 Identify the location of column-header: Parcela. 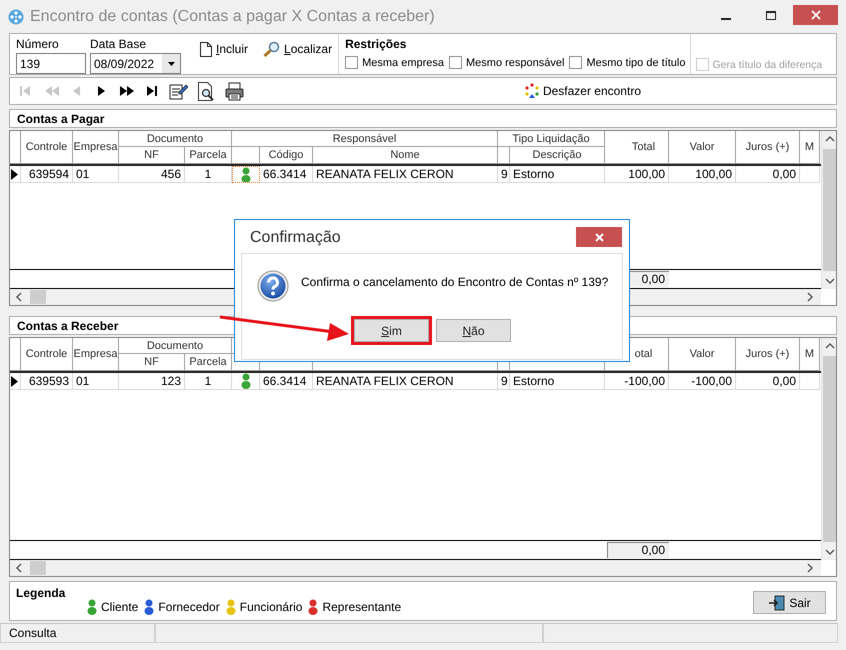
(208, 362).